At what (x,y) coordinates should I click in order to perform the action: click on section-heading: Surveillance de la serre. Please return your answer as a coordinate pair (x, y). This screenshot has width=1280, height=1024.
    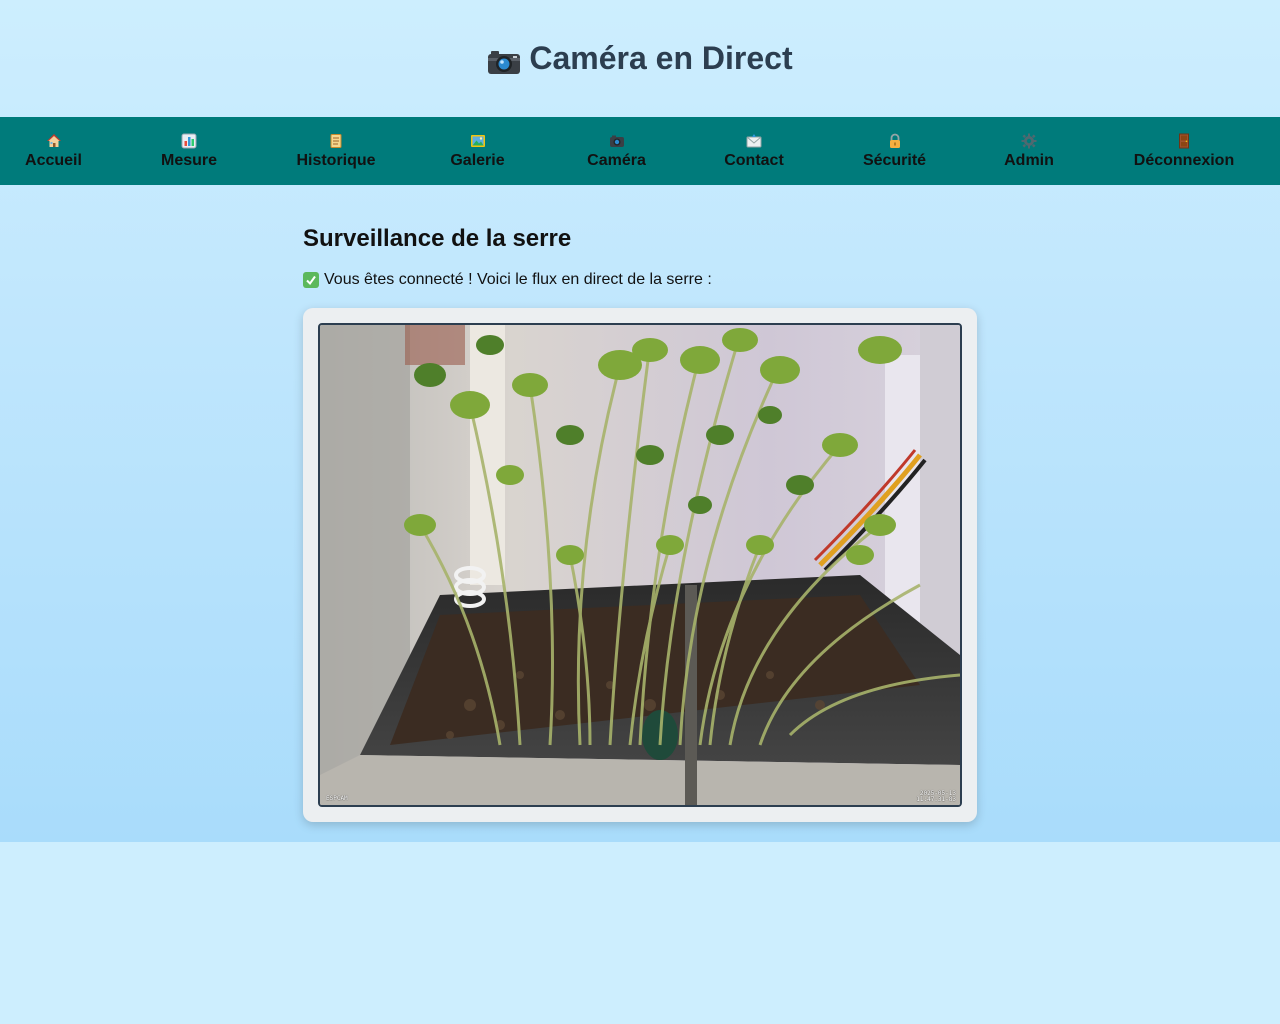
    Looking at the image, I should click on (437, 238).